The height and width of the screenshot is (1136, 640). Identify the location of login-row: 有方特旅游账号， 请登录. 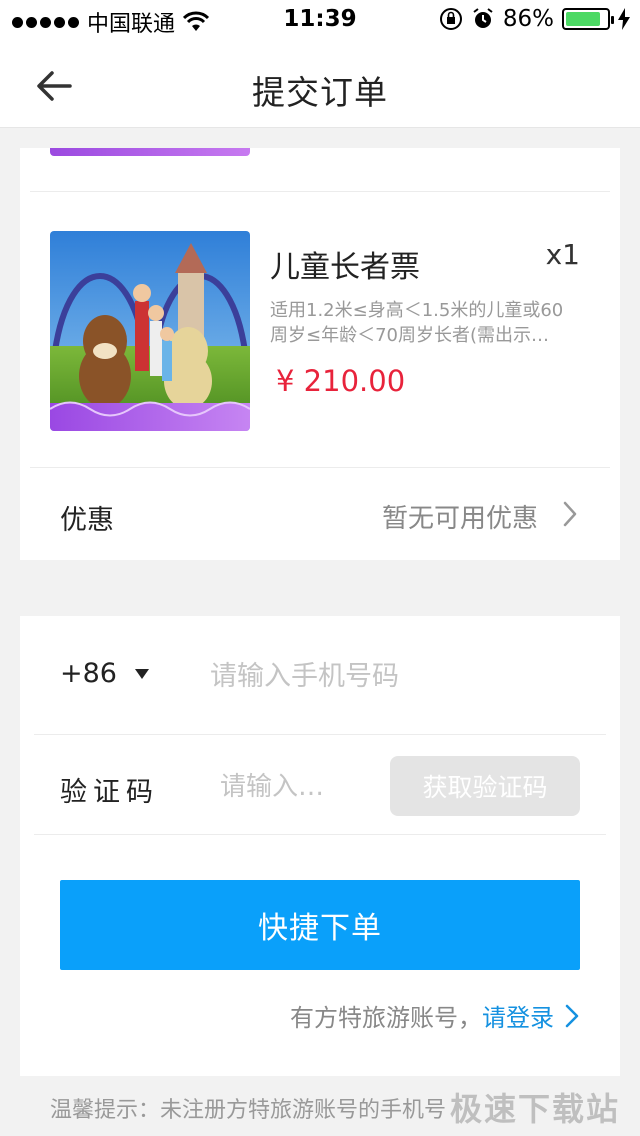
(435, 1015).